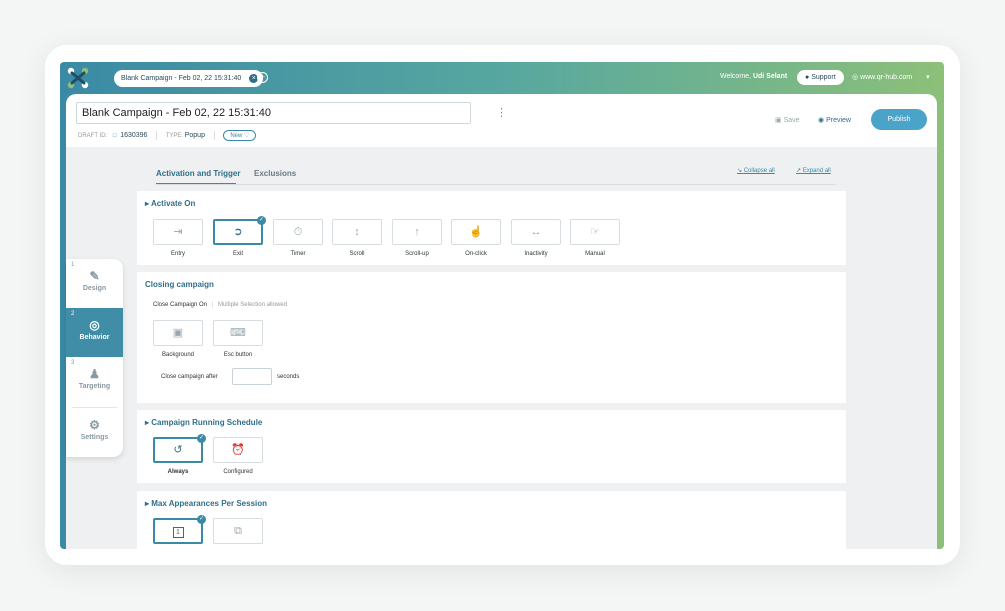 This screenshot has height=611, width=1005. Describe the element at coordinates (536, 254) in the screenshot. I see `option-label: Inactivity` at that location.